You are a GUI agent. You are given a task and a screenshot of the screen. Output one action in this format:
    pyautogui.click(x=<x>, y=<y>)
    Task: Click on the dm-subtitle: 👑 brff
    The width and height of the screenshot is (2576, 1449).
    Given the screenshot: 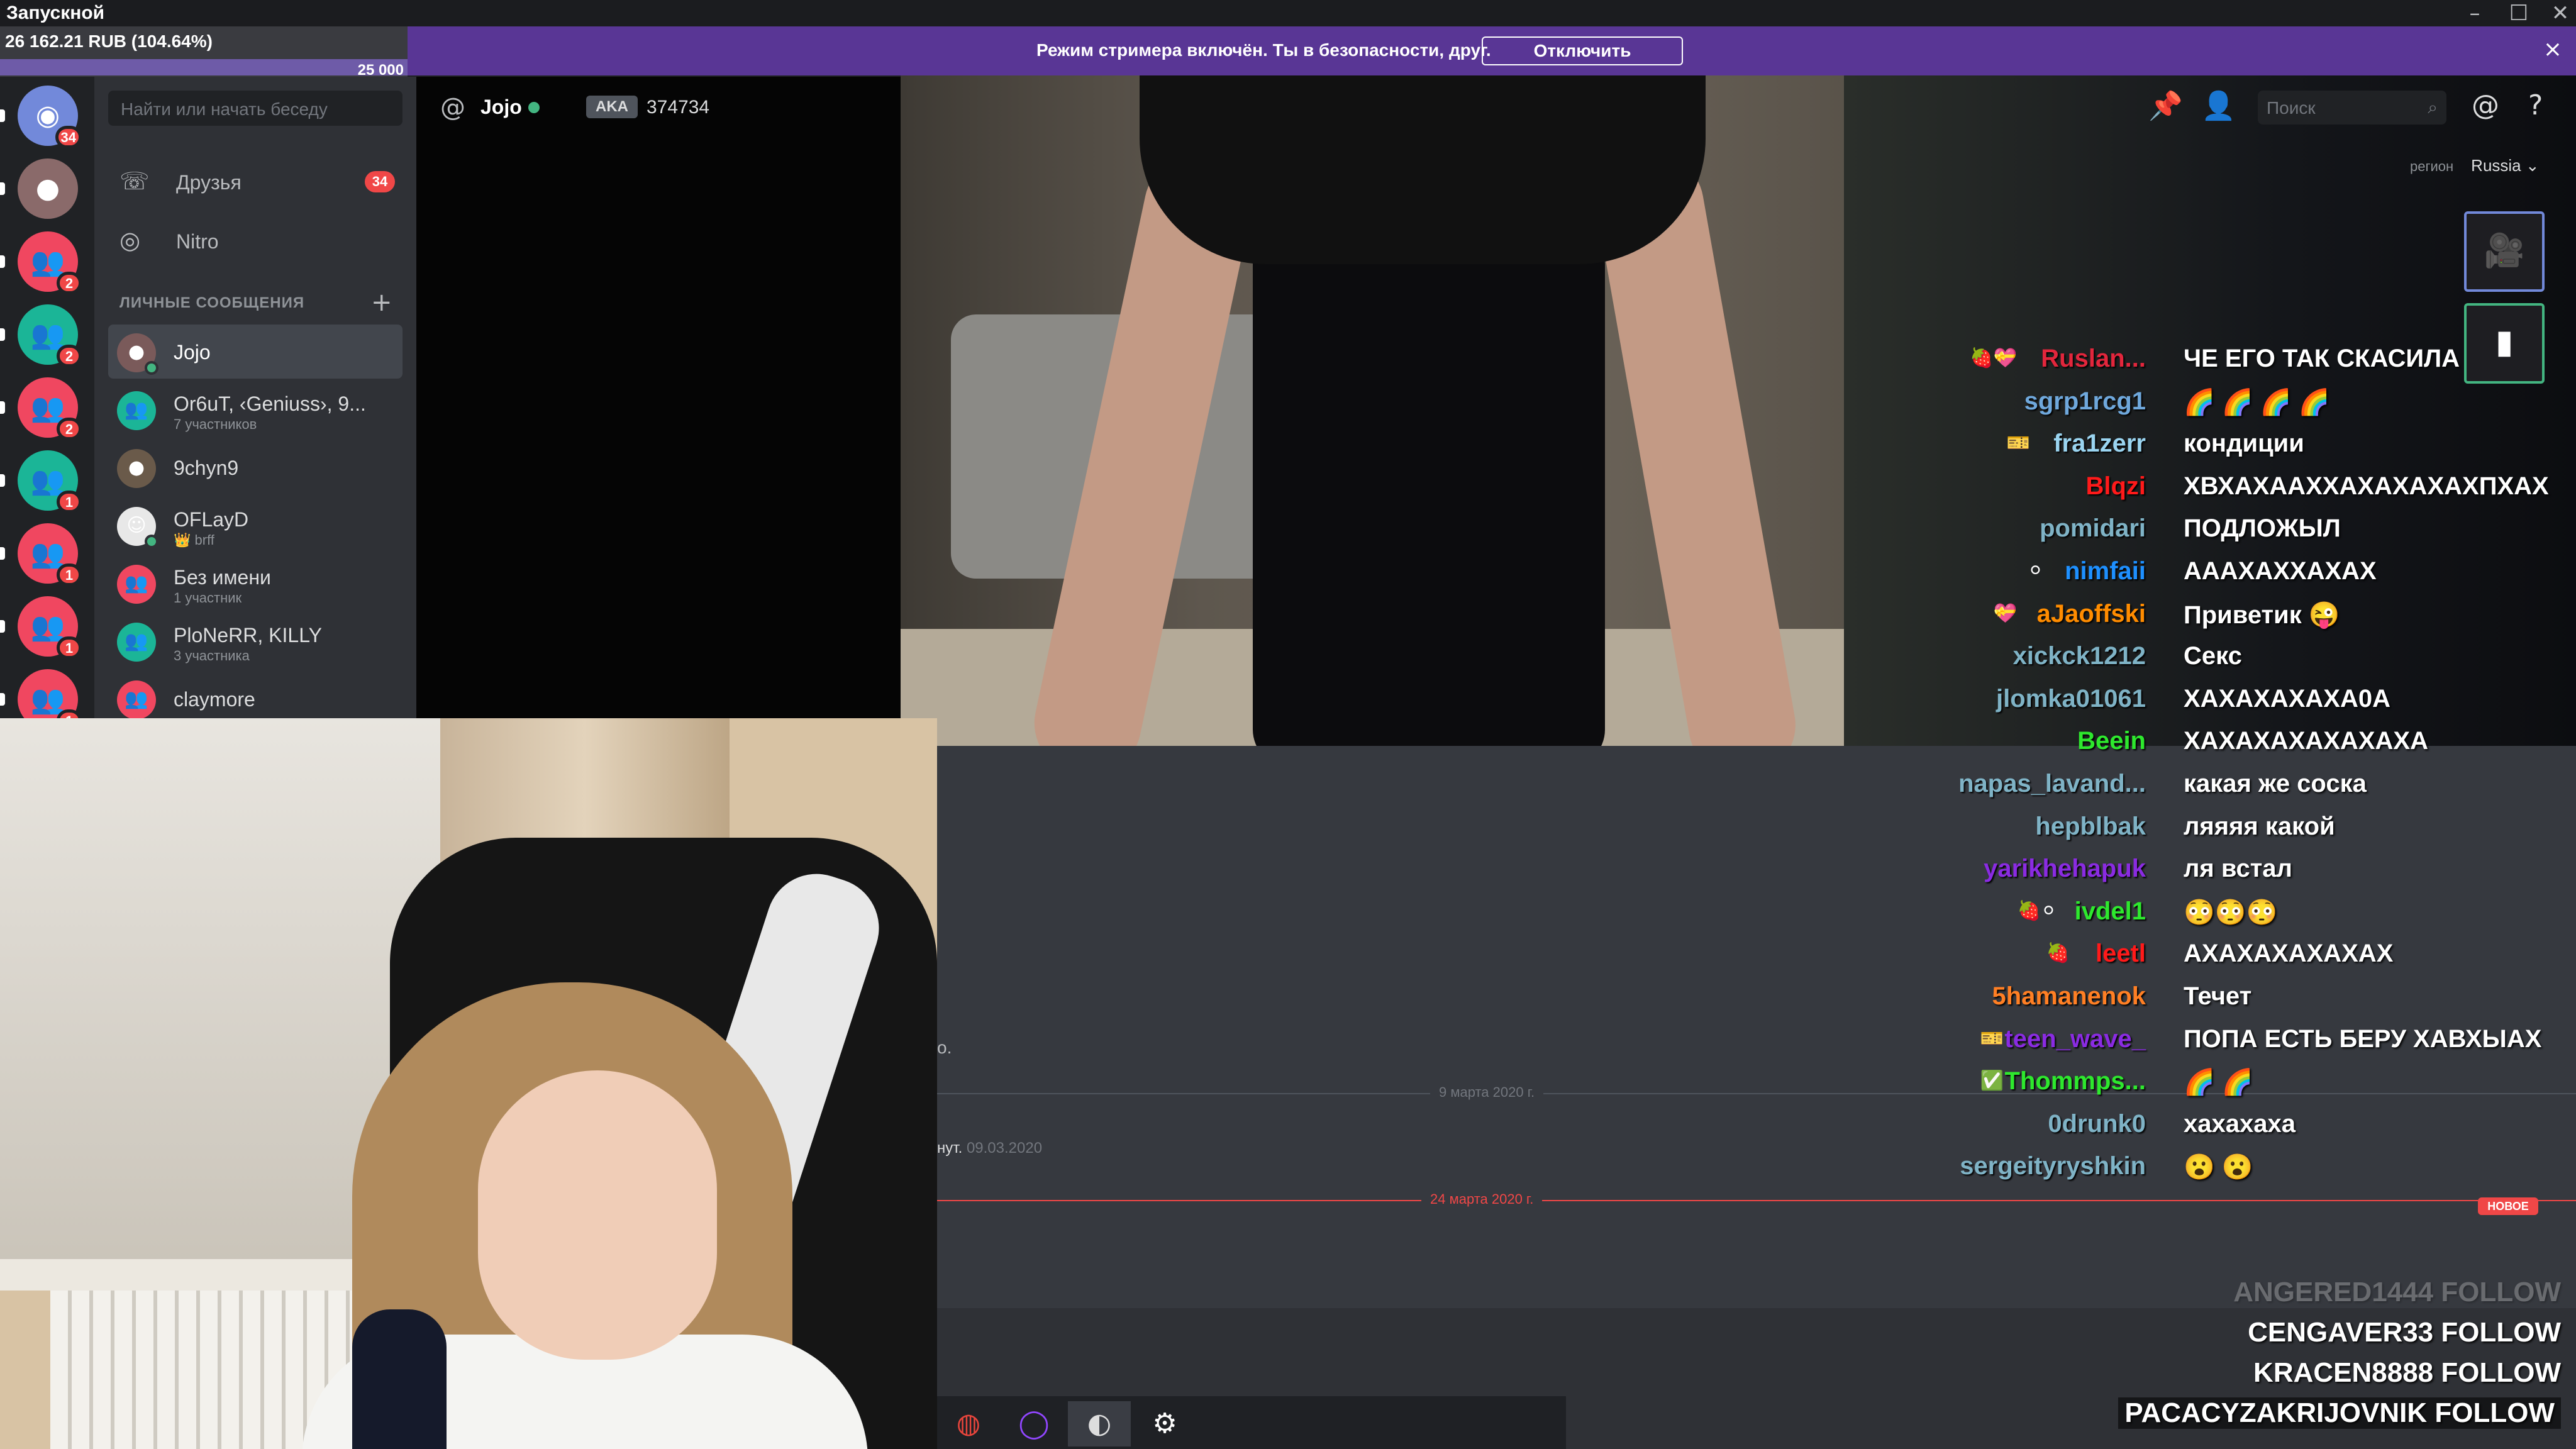 What is the action you would take?
    pyautogui.click(x=194, y=540)
    